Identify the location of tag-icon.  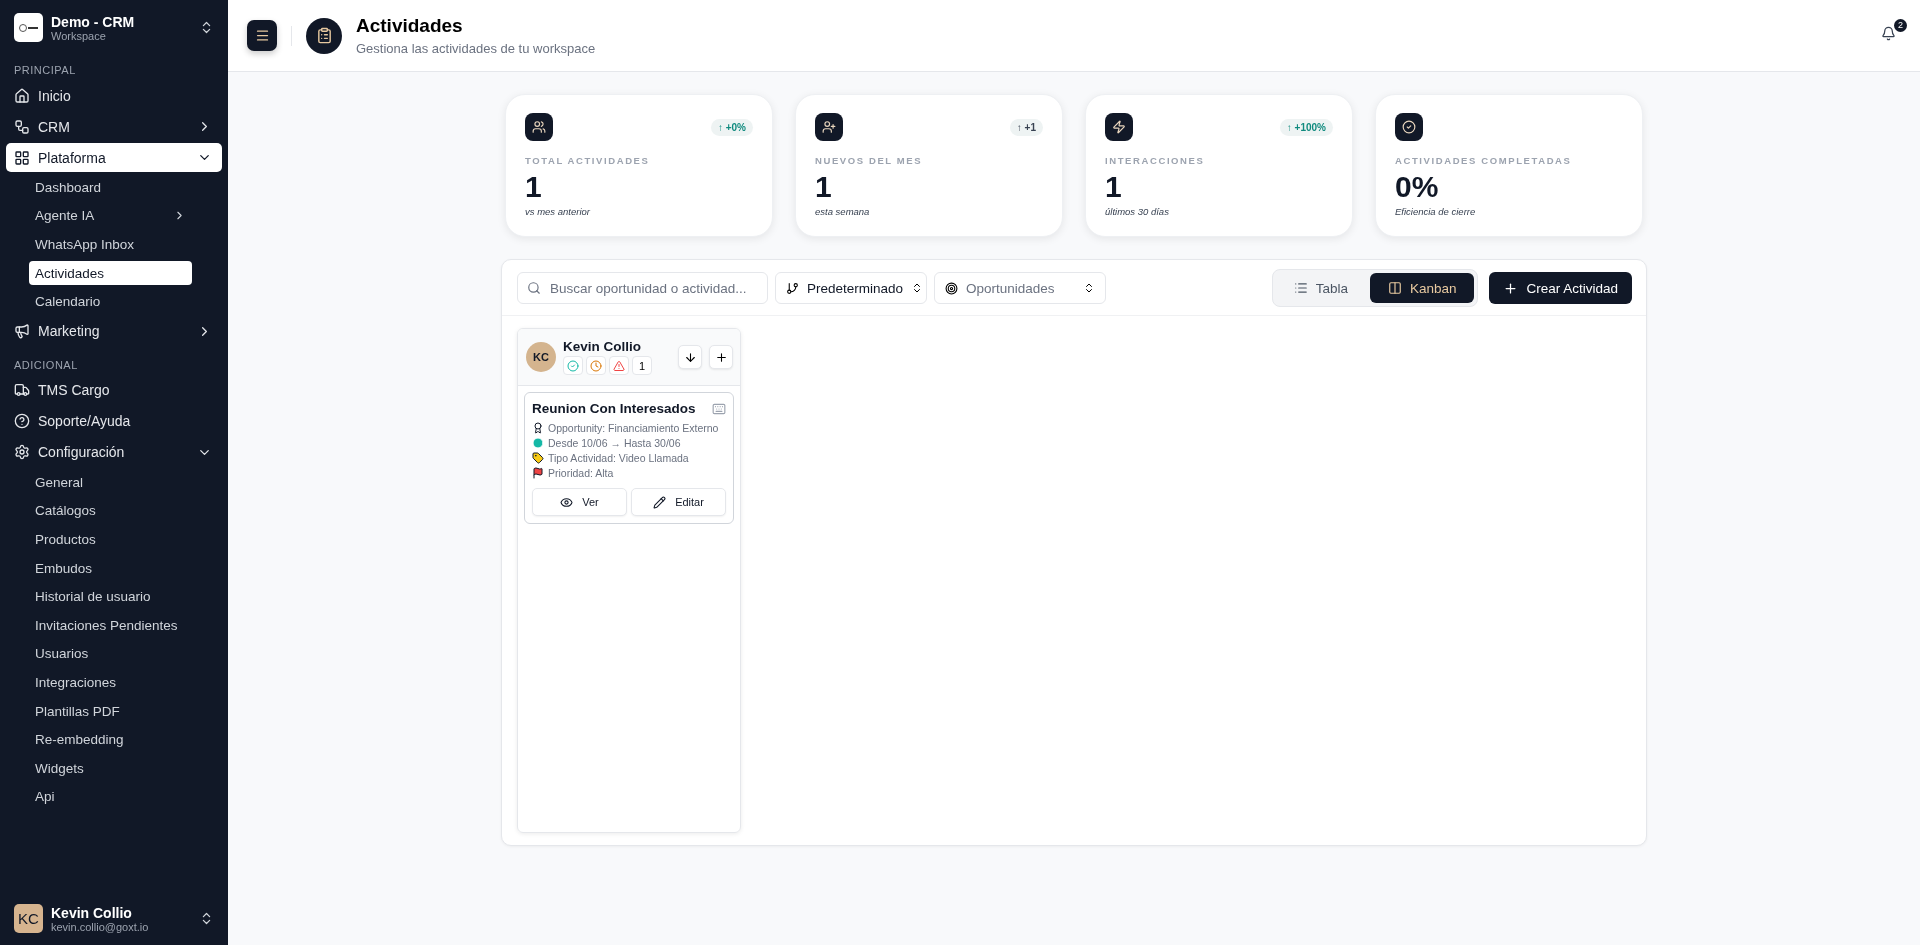
(538, 458).